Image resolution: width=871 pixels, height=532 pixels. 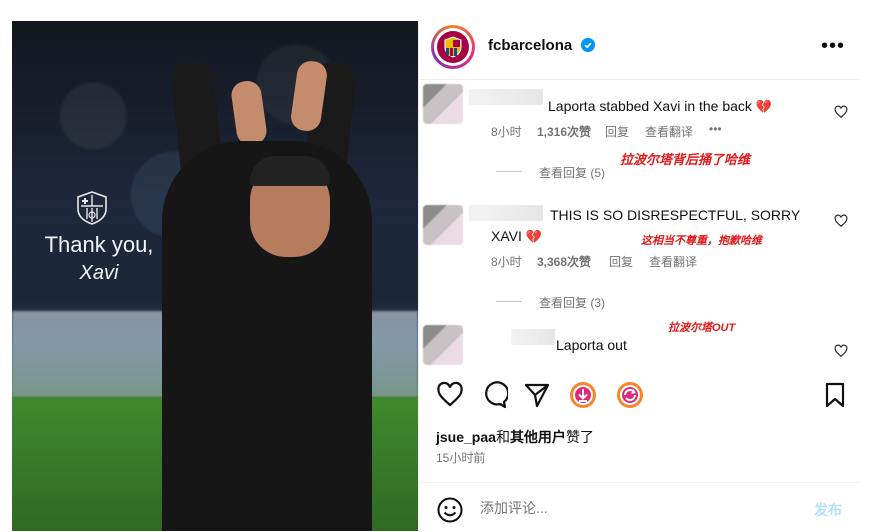 I want to click on view-replies-button: 查看回复 (5), so click(x=572, y=172).